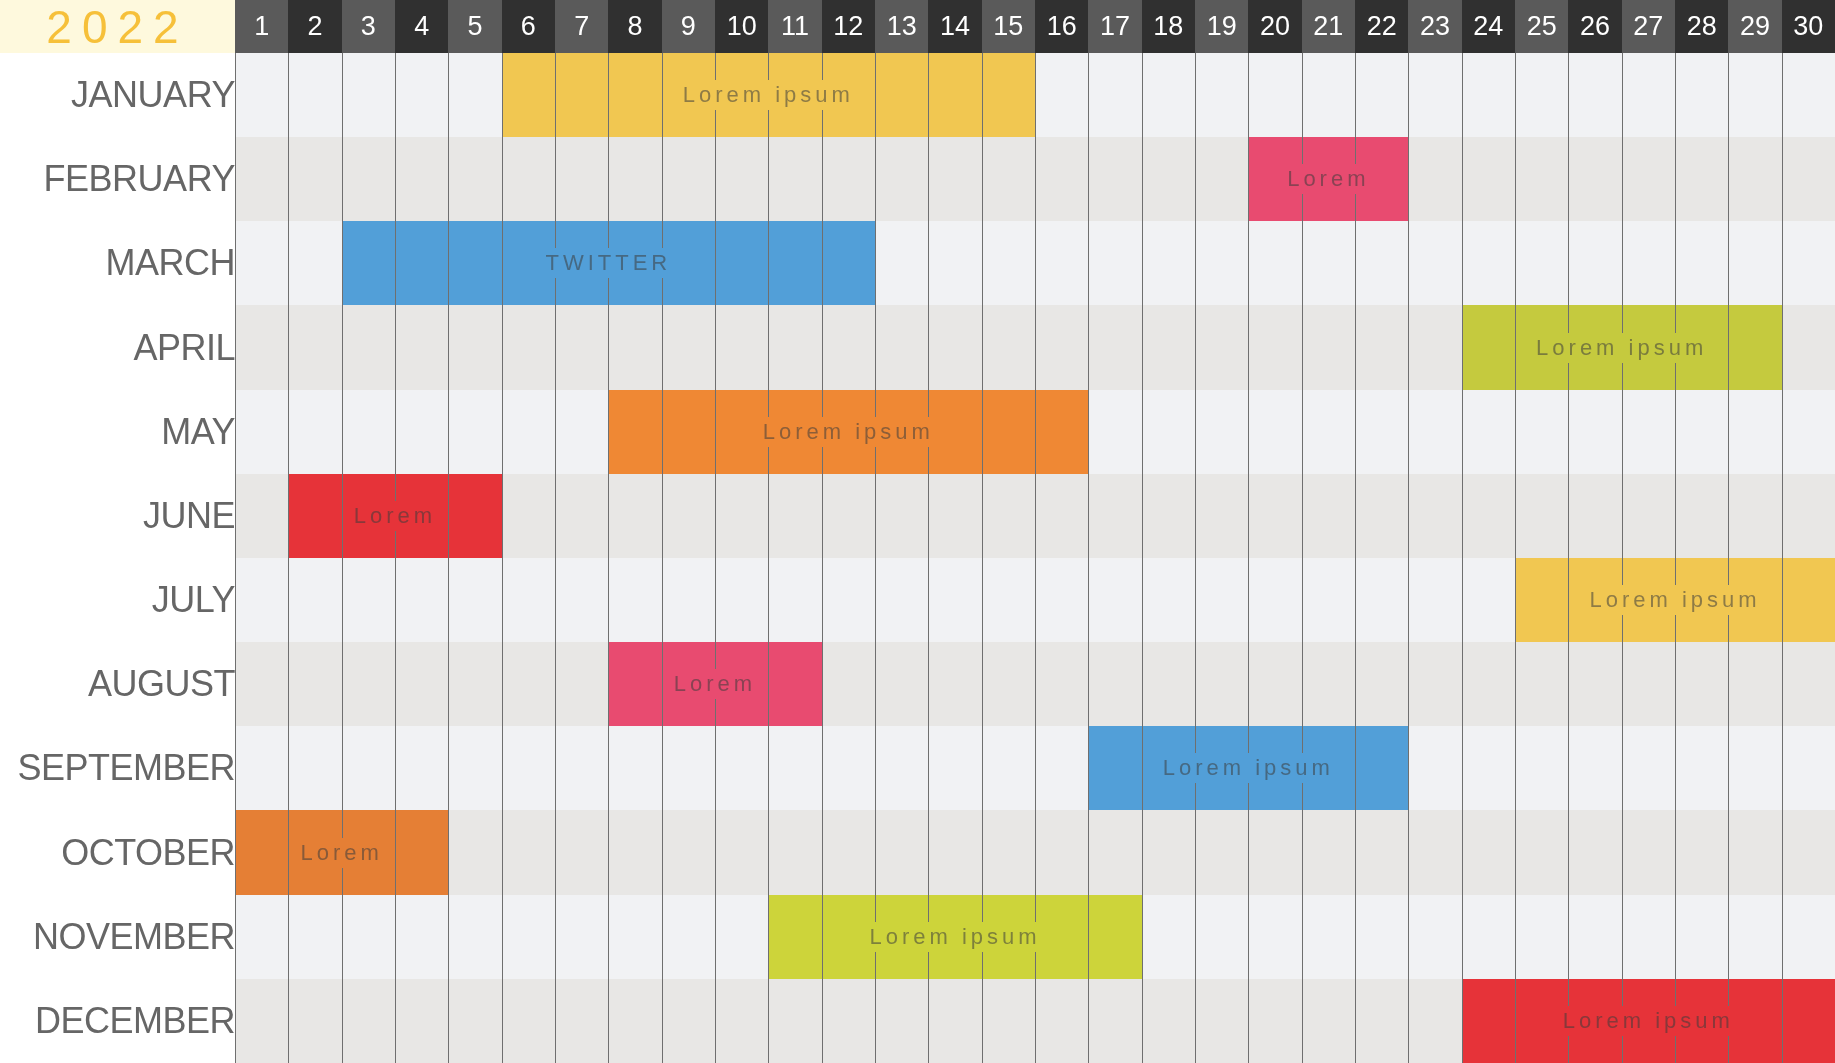  What do you see at coordinates (528, 26) in the screenshot?
I see `day-number: 6` at bounding box center [528, 26].